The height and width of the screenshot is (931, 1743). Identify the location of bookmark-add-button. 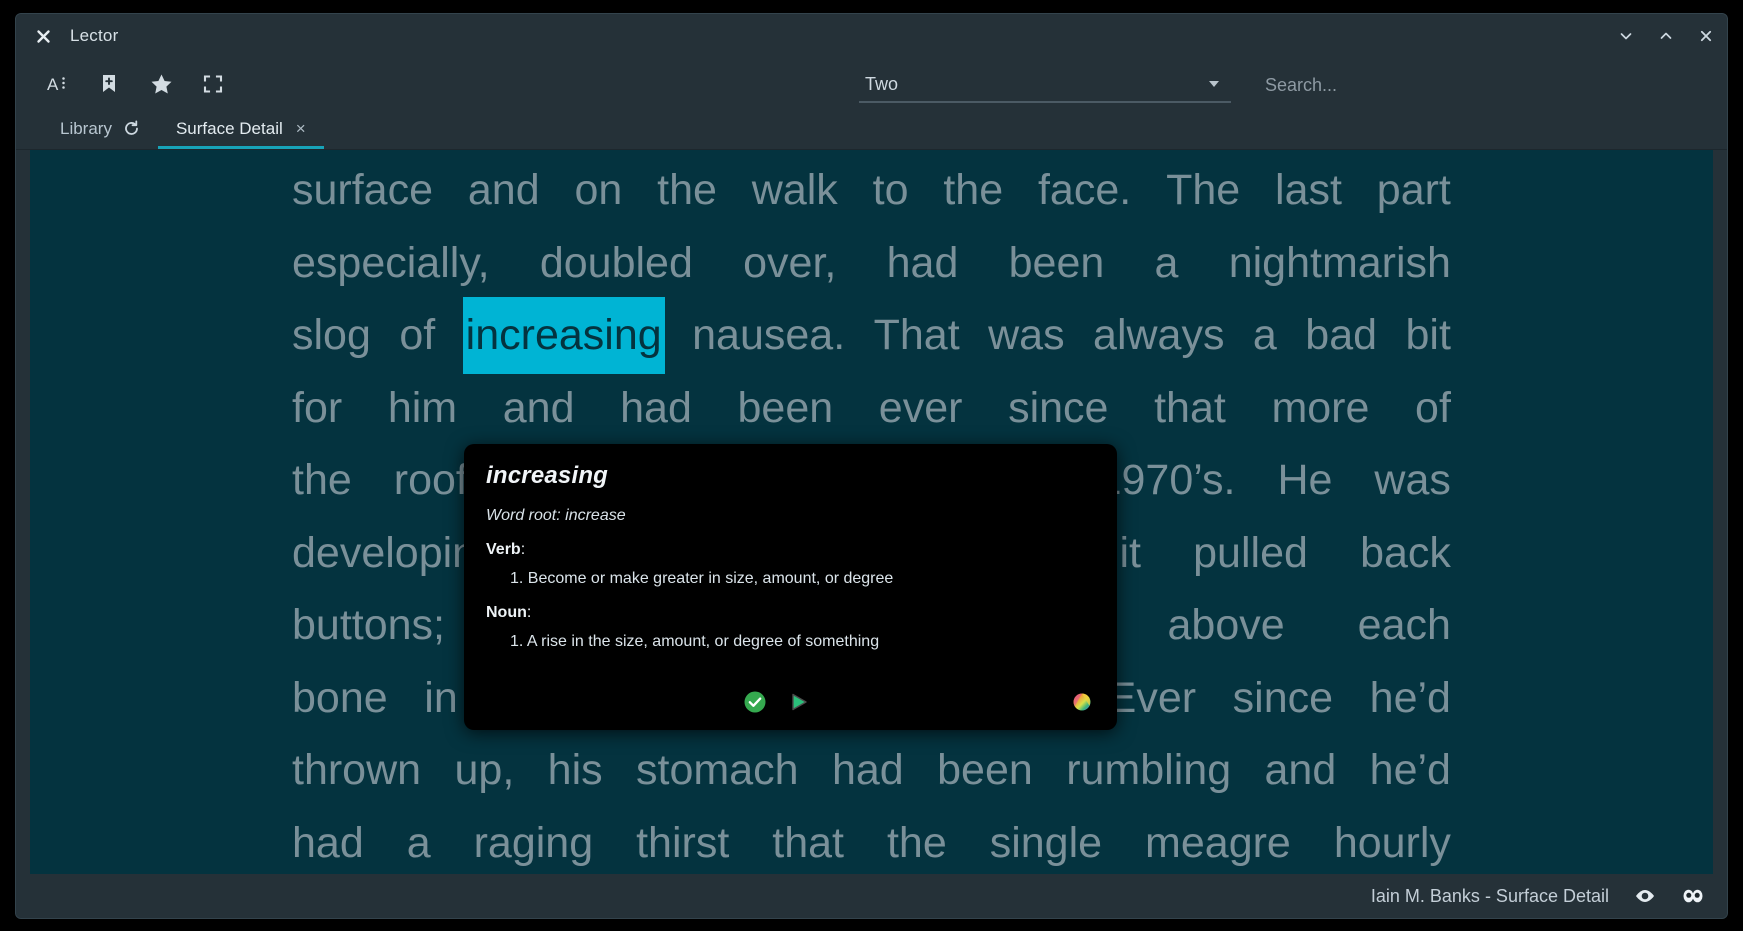
(109, 84).